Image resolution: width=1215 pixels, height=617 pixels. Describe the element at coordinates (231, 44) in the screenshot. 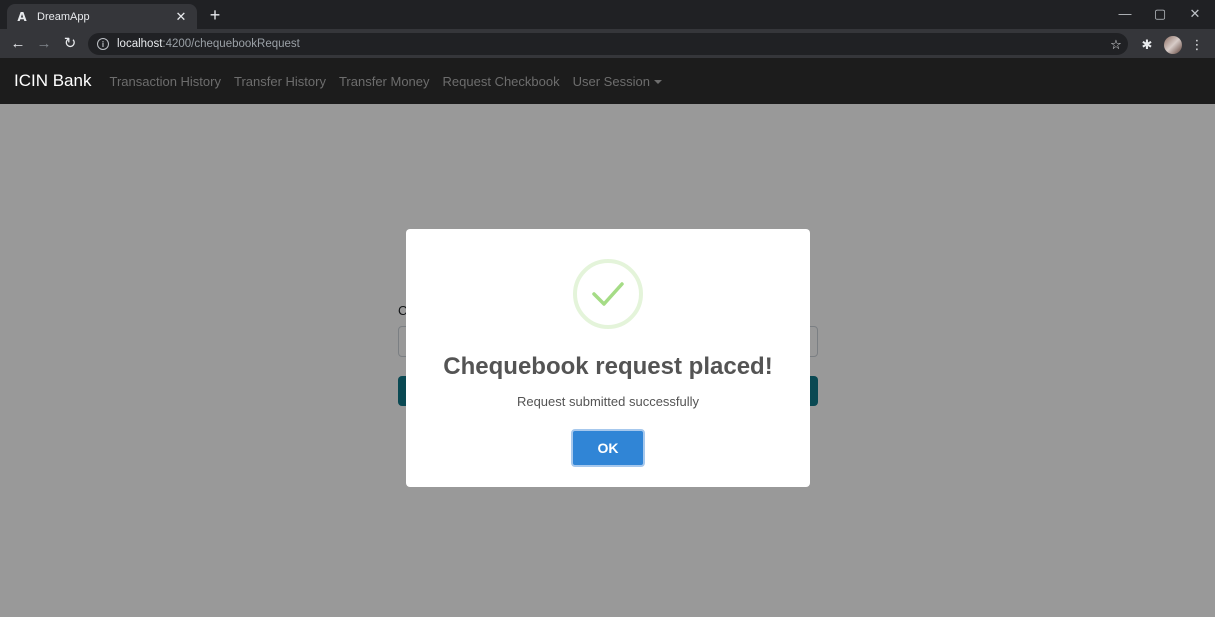

I see `url-path: :4200/chequebookRequest` at that location.